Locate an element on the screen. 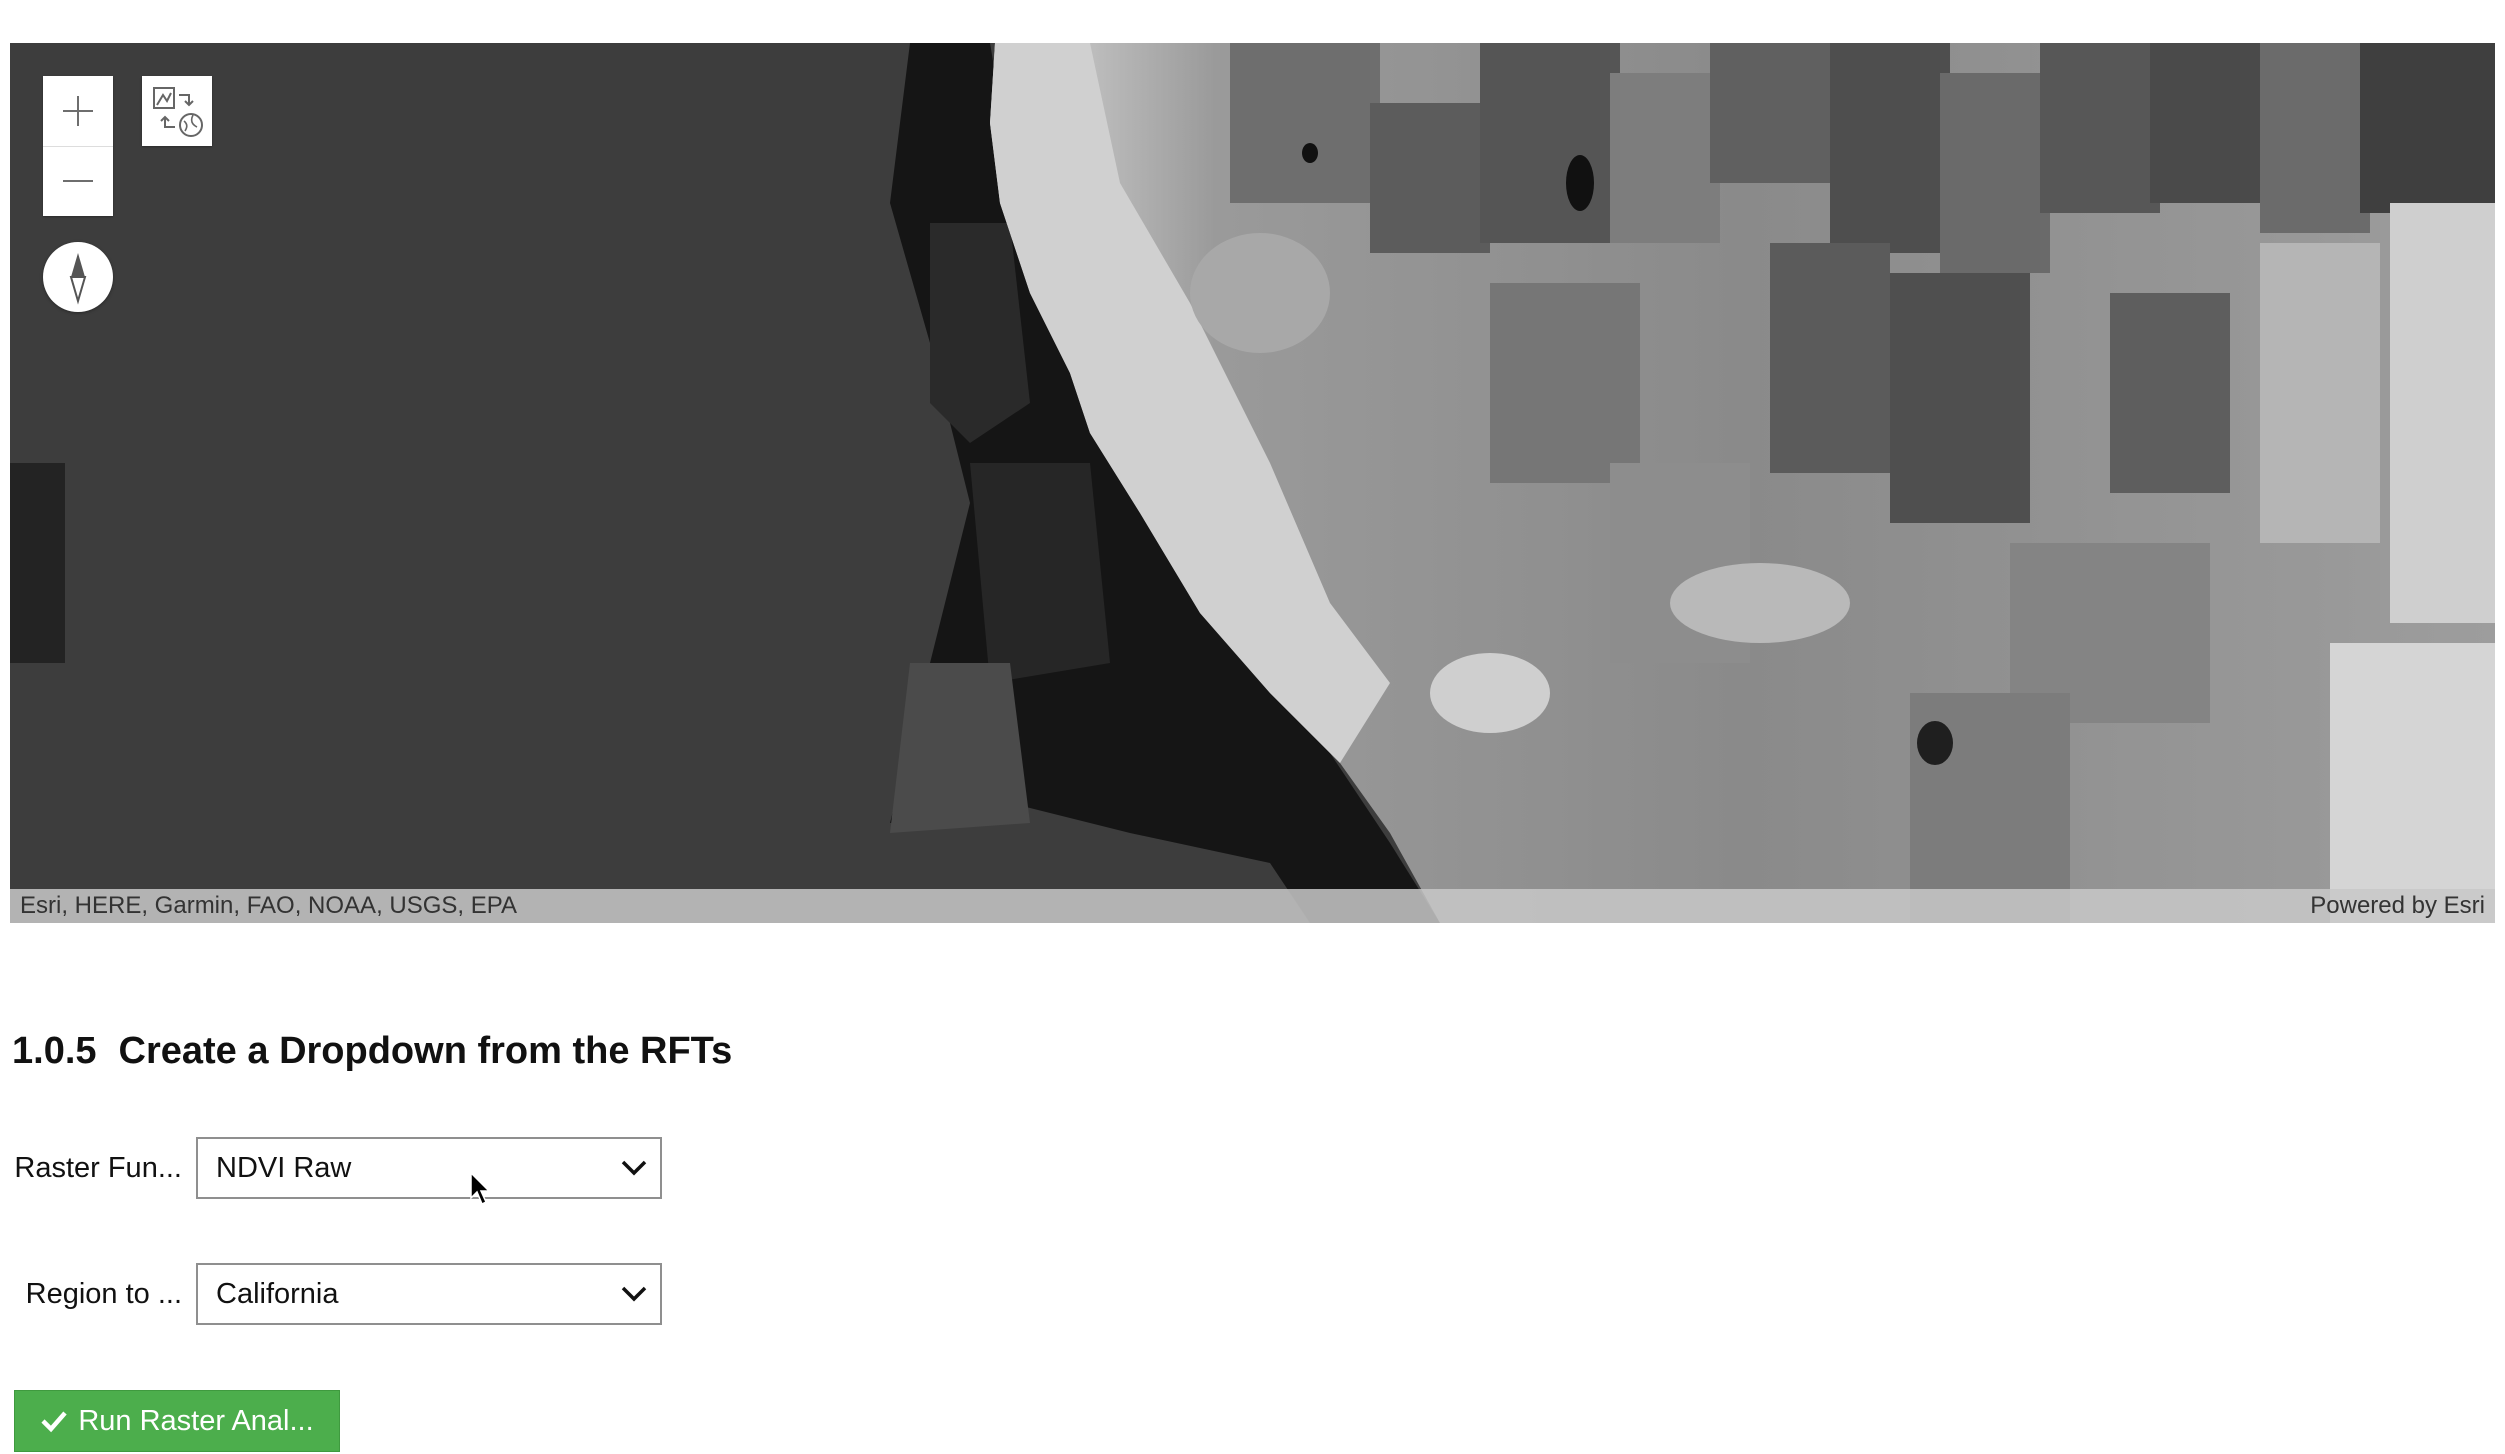 The width and height of the screenshot is (2505, 1454). zoom-in-button is located at coordinates (78, 111).